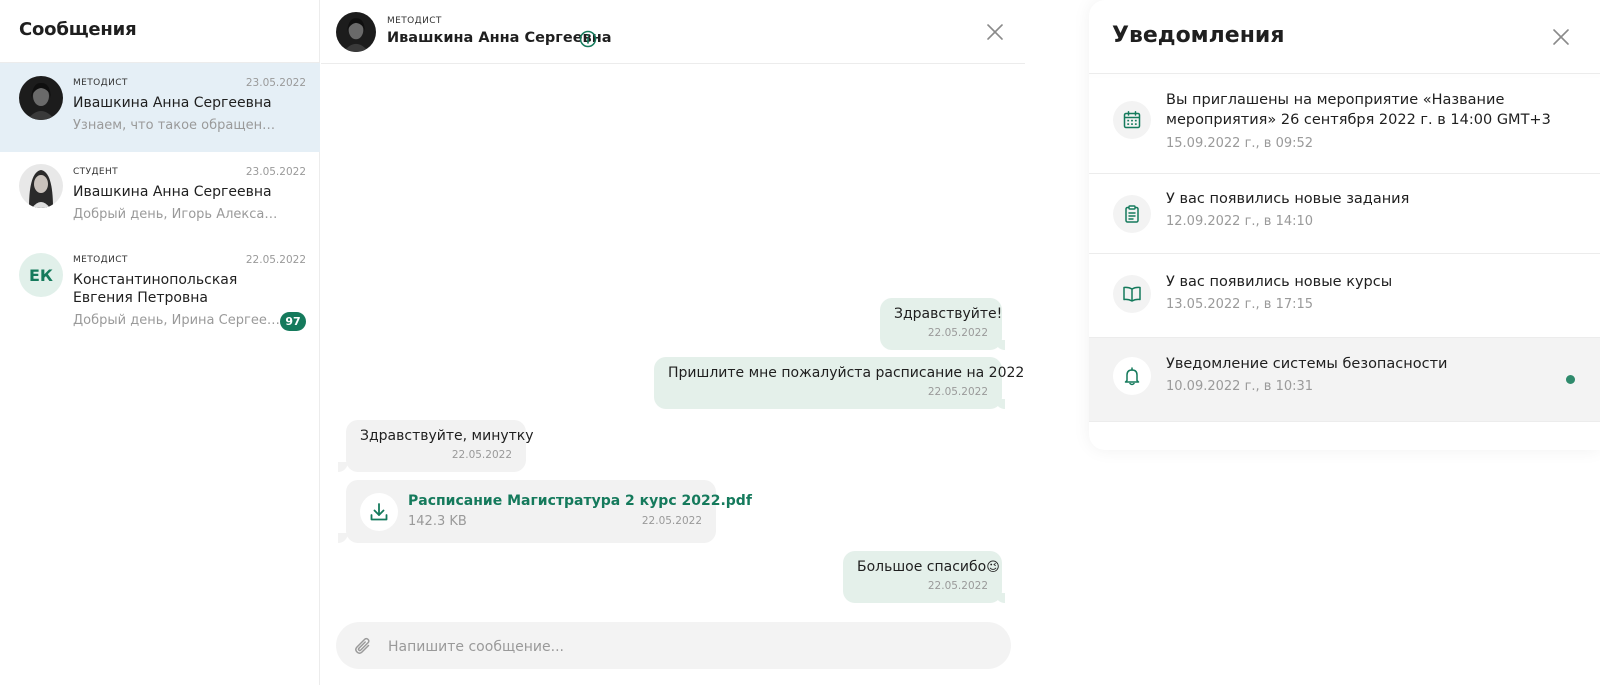  I want to click on outgoing-message: Большое спасибо😉 22.05.2022, so click(922, 577).